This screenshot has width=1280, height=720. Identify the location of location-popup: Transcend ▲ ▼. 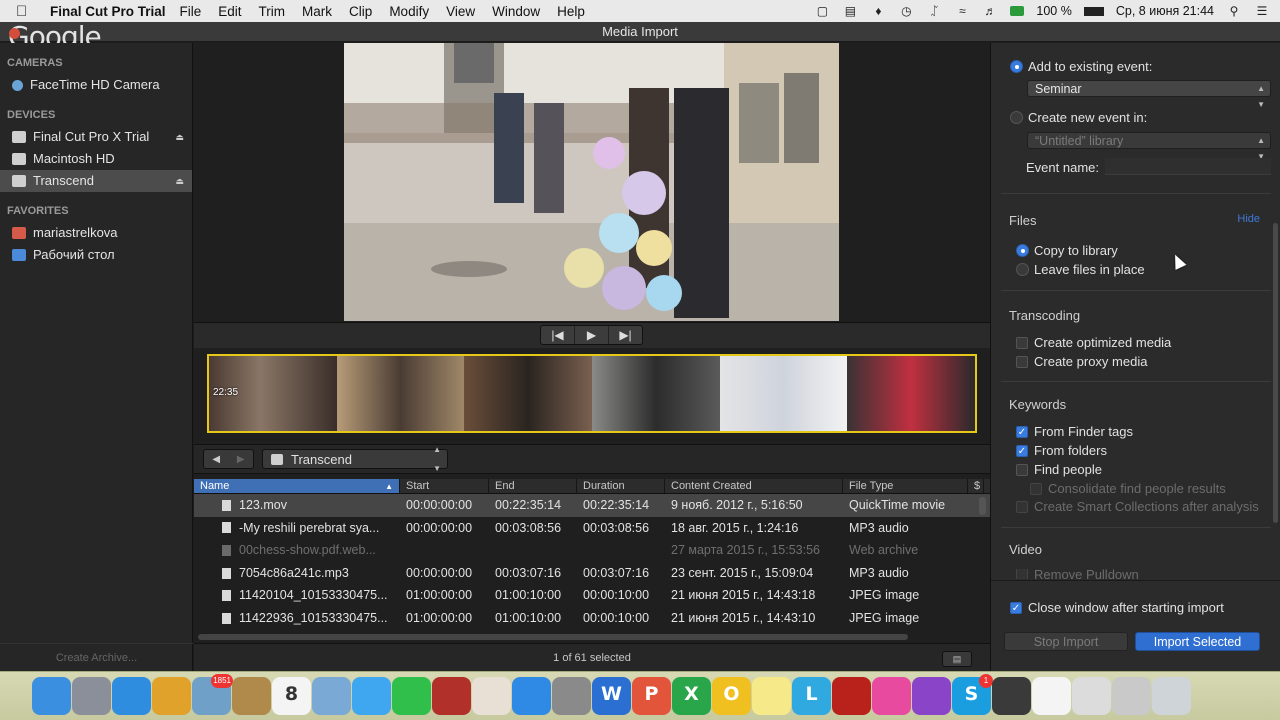
(355, 459).